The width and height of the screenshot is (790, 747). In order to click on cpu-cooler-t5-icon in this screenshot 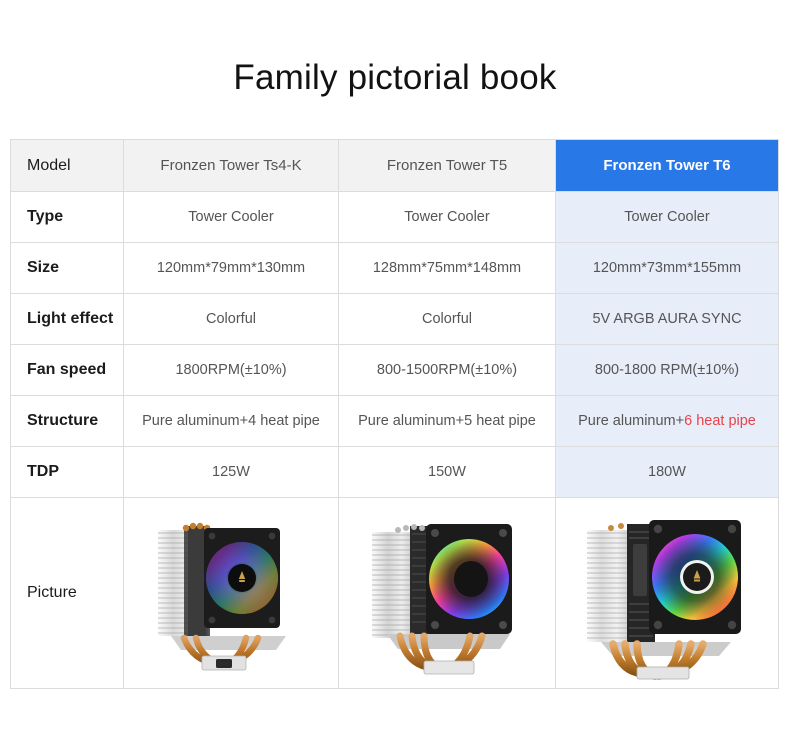, I will do `click(442, 599)`.